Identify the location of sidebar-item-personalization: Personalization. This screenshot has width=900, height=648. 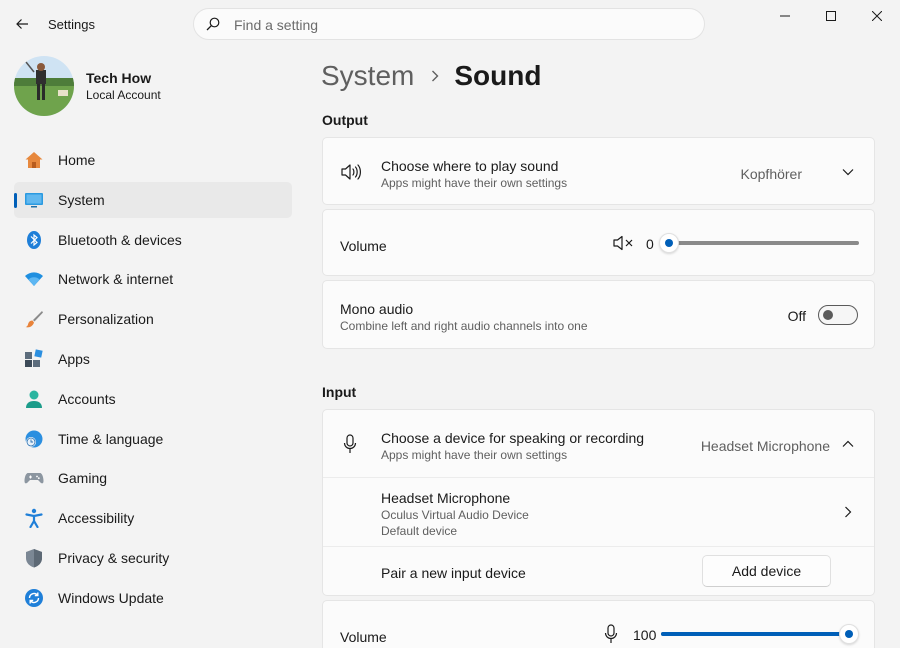
(153, 319).